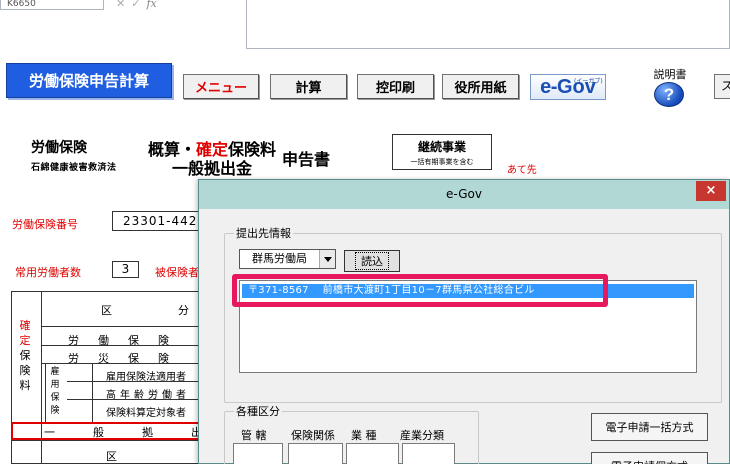 The height and width of the screenshot is (464, 730). I want to click on load-button-label: 読込, so click(372, 261).